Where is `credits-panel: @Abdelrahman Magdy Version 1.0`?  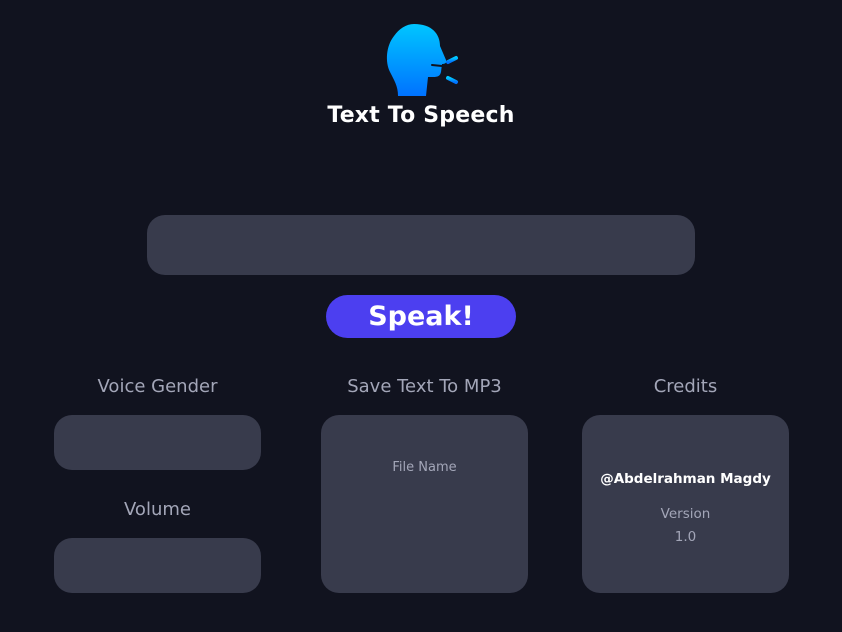
credits-panel: @Abdelrahman Magdy Version 1.0 is located at coordinates (685, 504).